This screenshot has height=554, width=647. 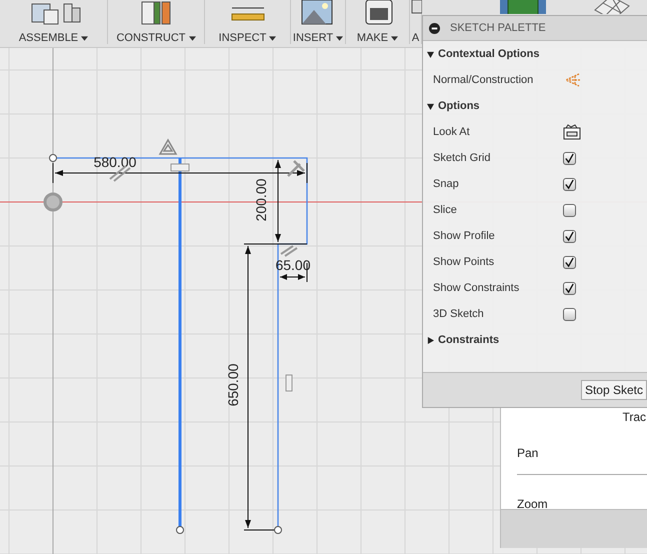 What do you see at coordinates (613, 390) in the screenshot?
I see `stop-sketch-button: Stop Sketc` at bounding box center [613, 390].